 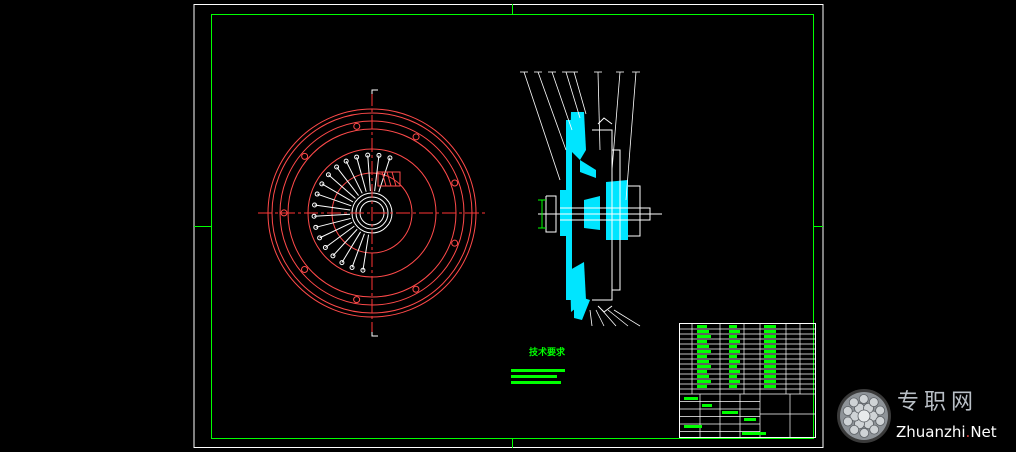 I want to click on requirements-text-lines, so click(x=538, y=376).